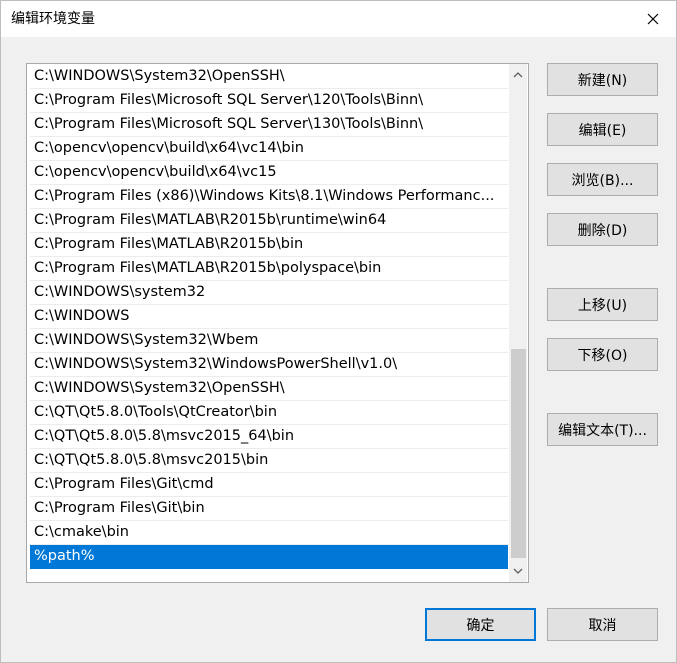 The height and width of the screenshot is (663, 677). Describe the element at coordinates (269, 485) in the screenshot. I see `path-list-item: C:\Program Files\Git\cmd` at that location.